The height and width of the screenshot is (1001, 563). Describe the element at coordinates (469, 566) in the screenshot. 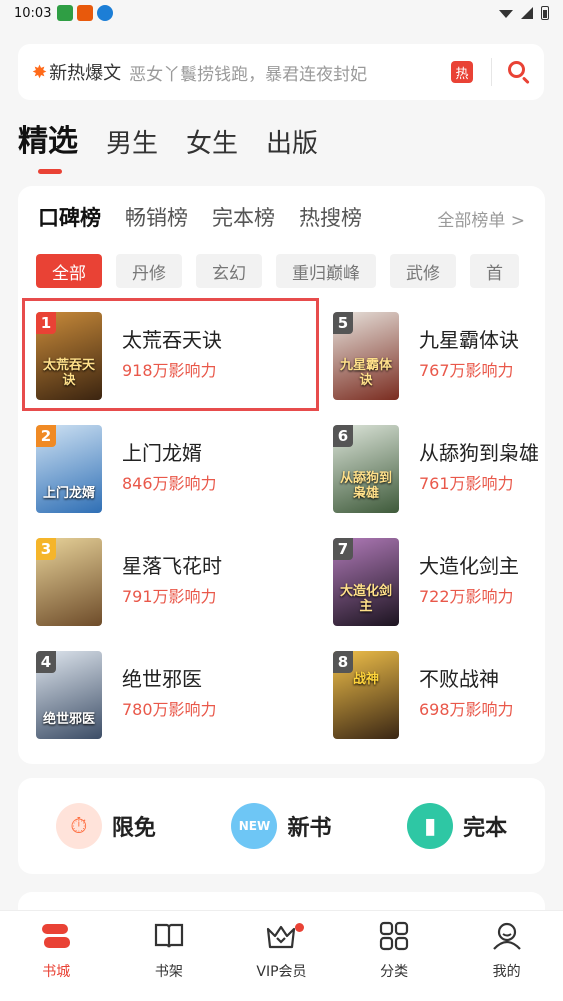

I see `book-title: 大造化剑主` at that location.